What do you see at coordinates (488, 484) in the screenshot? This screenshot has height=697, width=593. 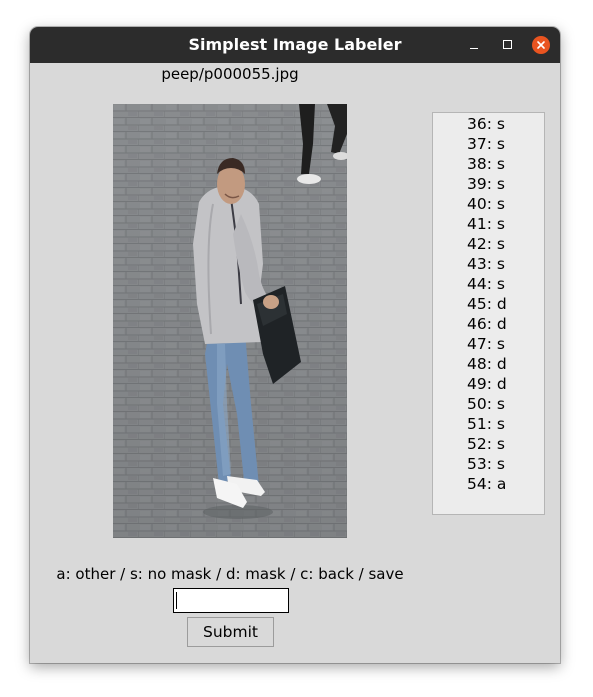 I see `label-list-item: 54: a` at bounding box center [488, 484].